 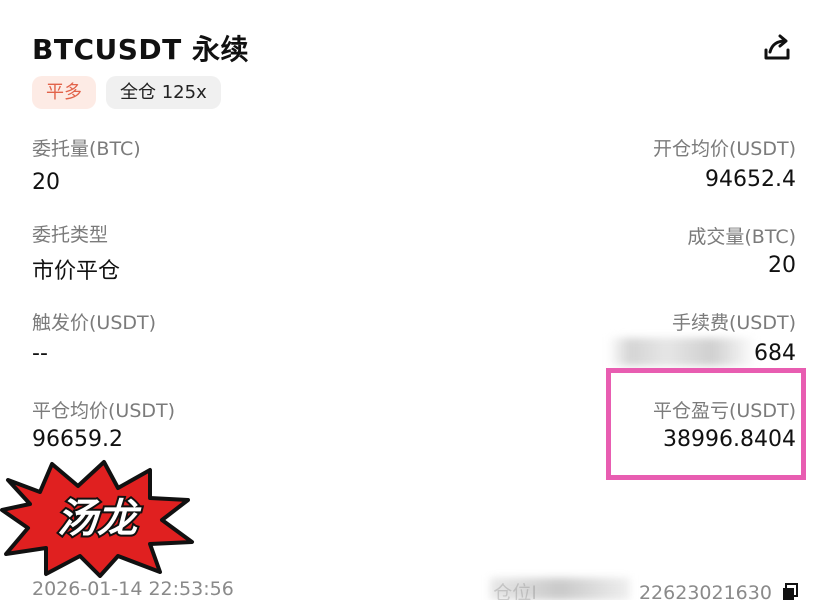 I want to click on copy-icon, so click(x=790, y=591).